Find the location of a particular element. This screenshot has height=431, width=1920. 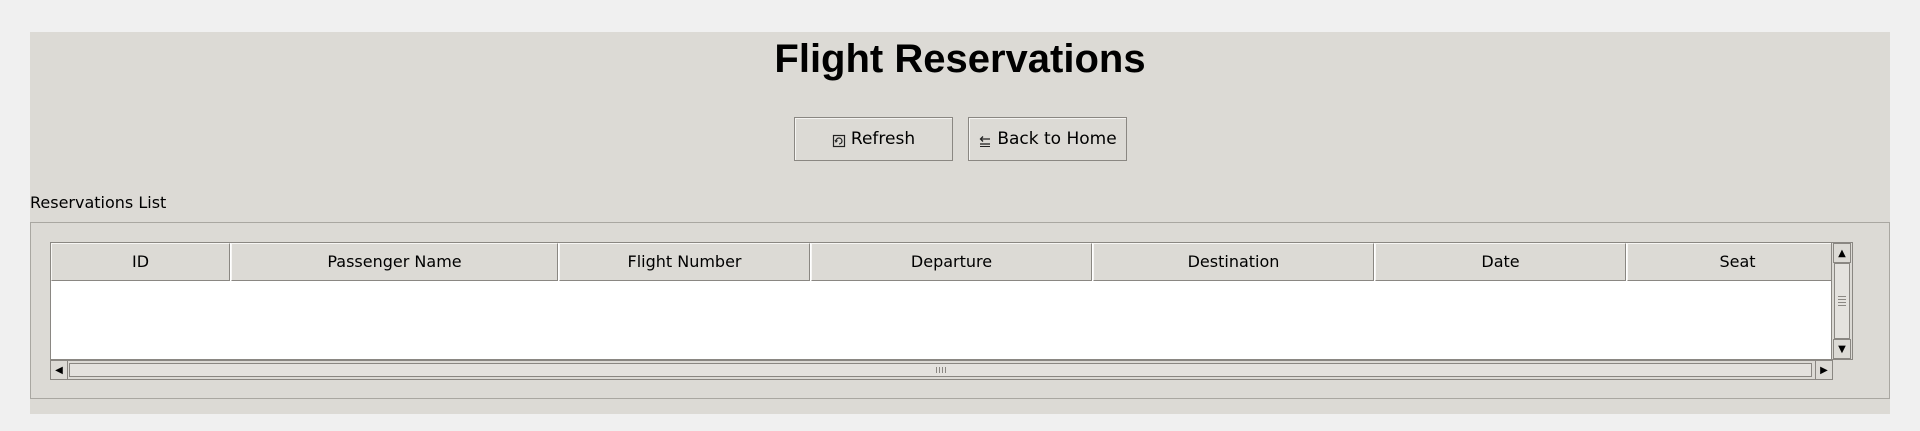

back-arrow-icon is located at coordinates (985, 141).